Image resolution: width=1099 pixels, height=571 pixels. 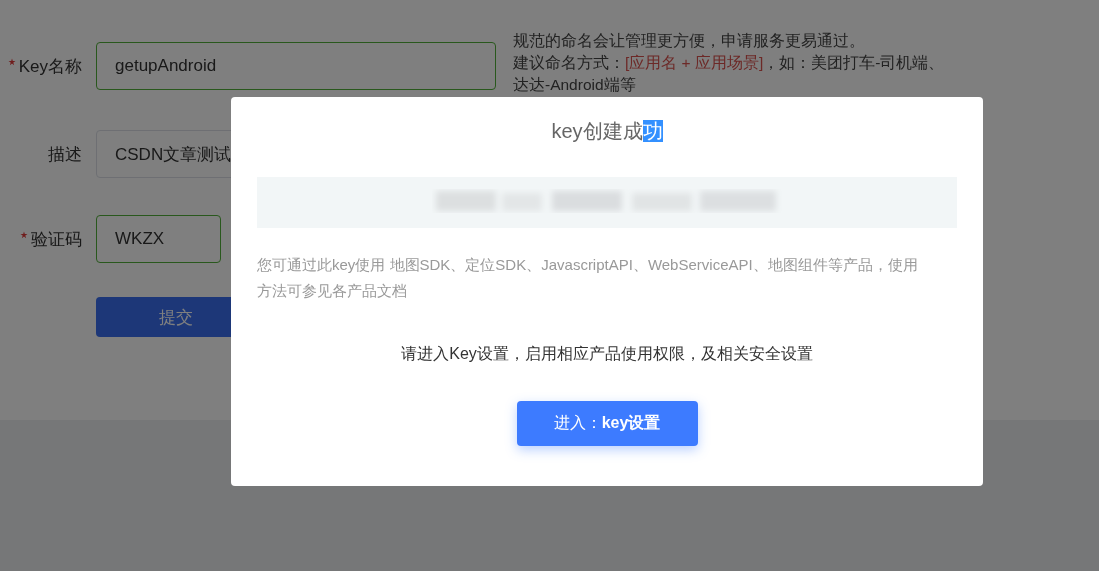 What do you see at coordinates (607, 354) in the screenshot?
I see `instruction-text: 请进入Key设置，启用相应产品使用权限，及相关安全设置` at bounding box center [607, 354].